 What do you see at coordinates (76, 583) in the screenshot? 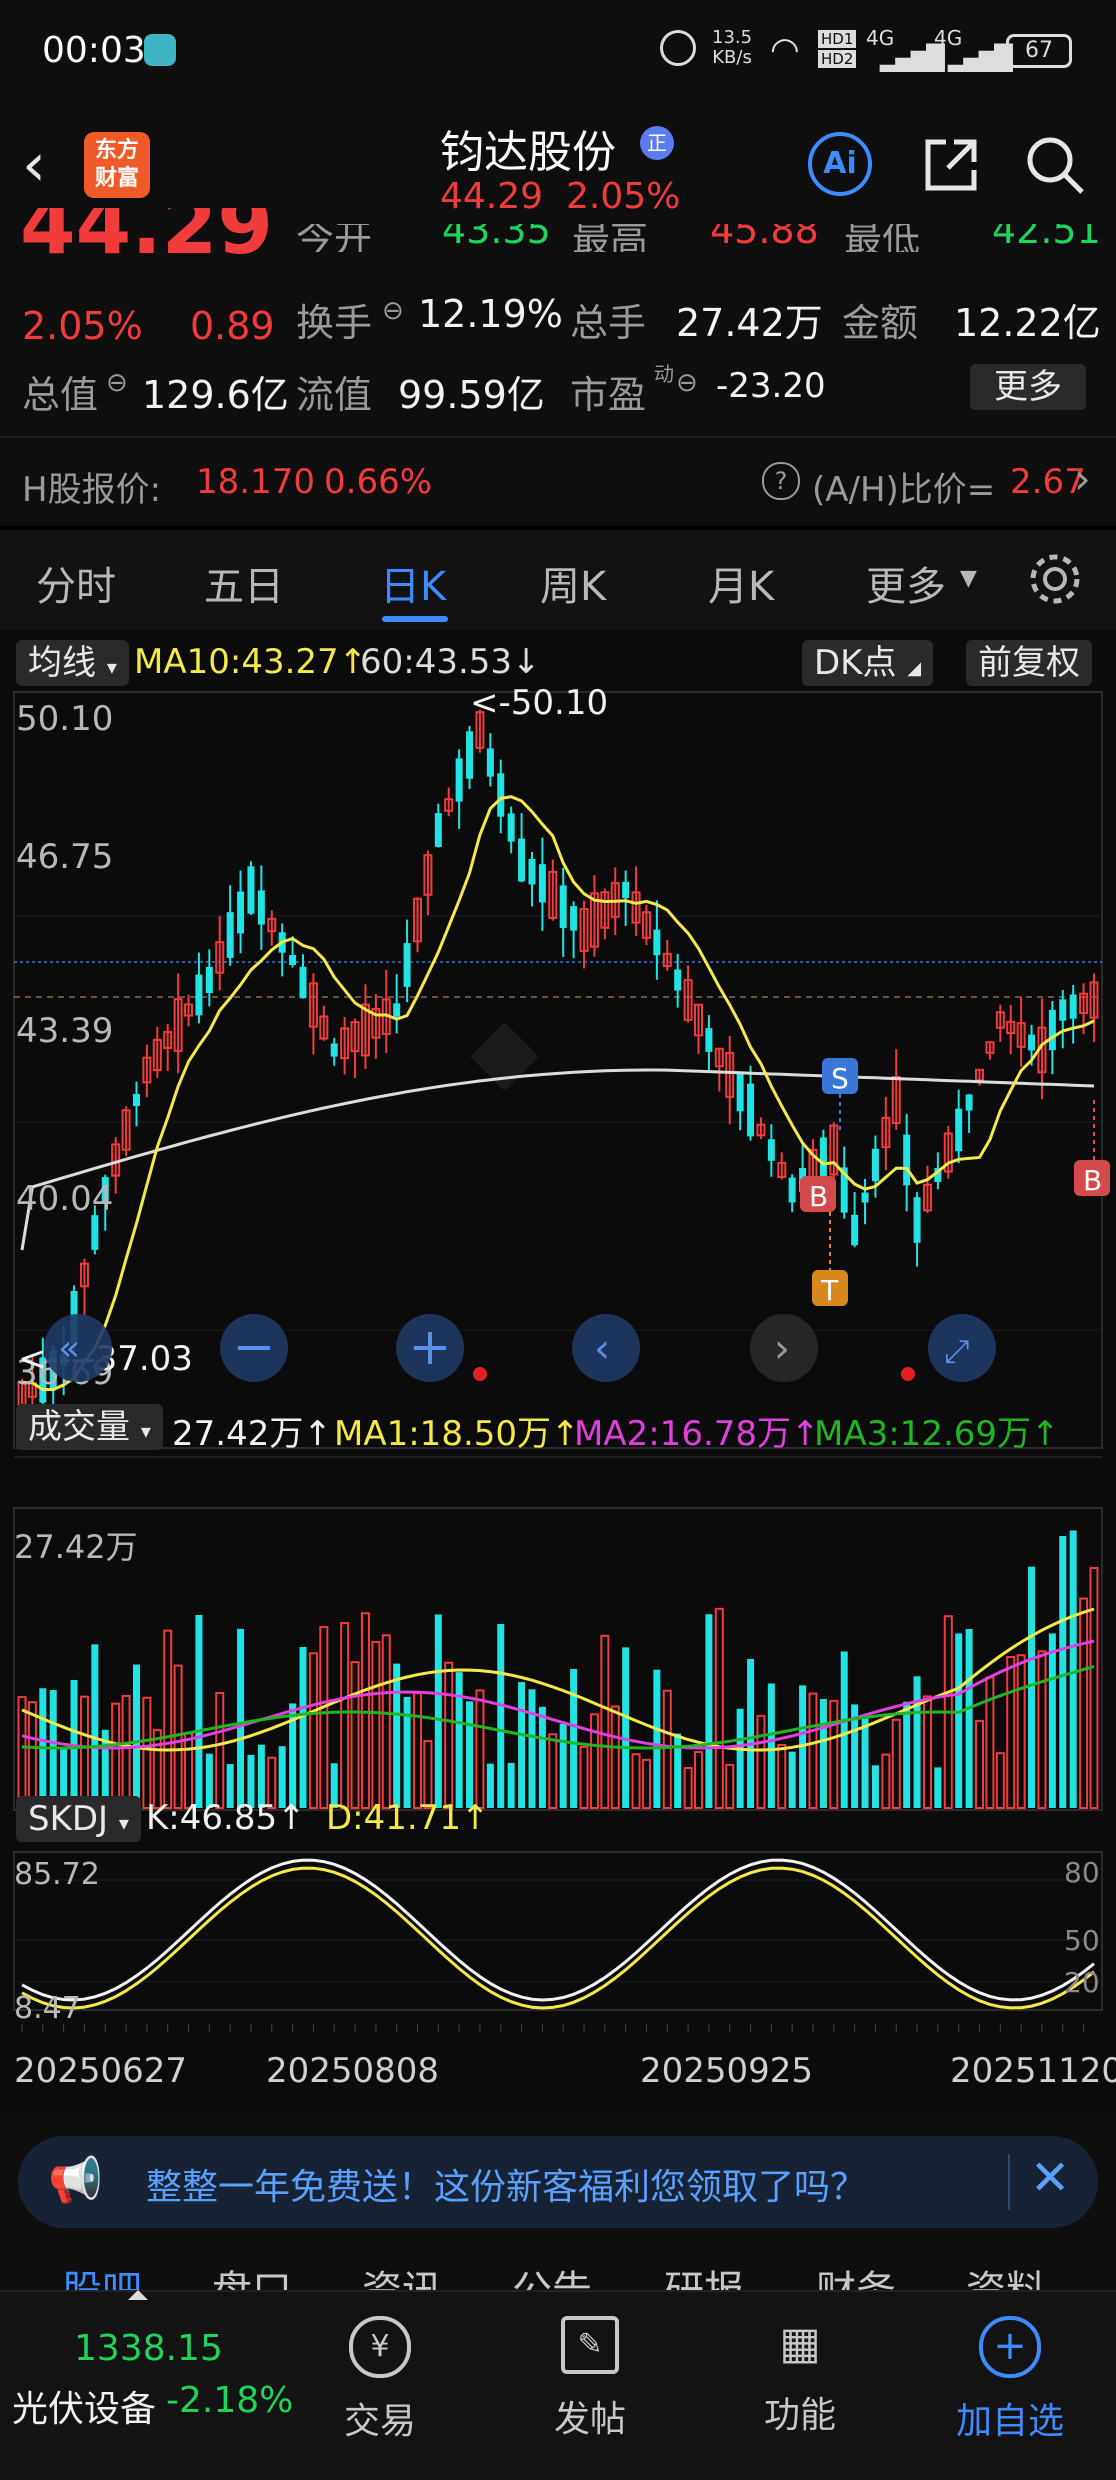
I see `tab-fenshi: 分时` at bounding box center [76, 583].